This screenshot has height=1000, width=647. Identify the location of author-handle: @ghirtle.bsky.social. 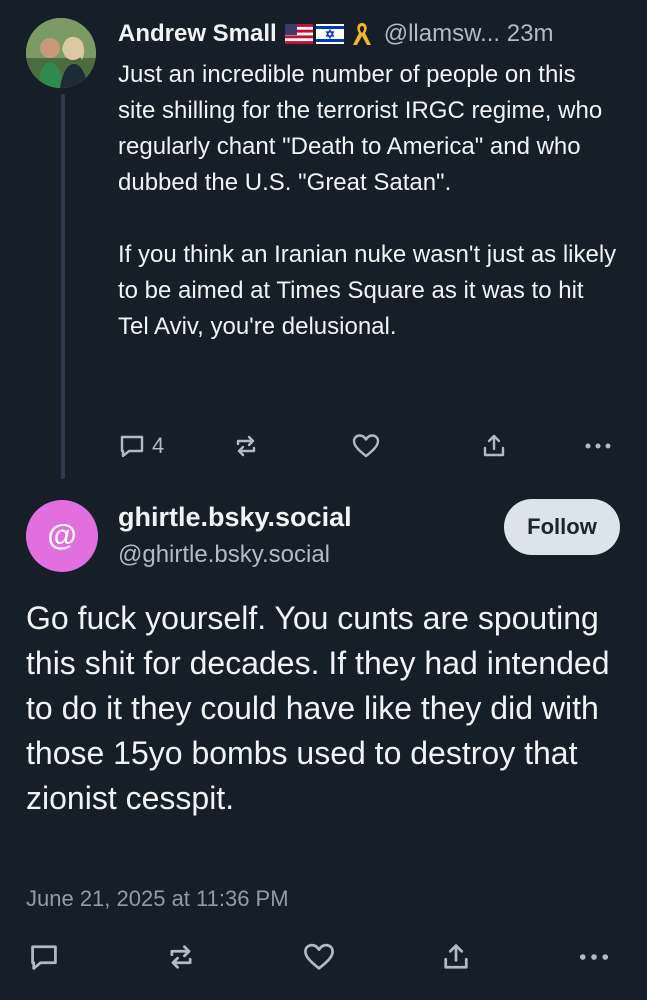
(224, 555).